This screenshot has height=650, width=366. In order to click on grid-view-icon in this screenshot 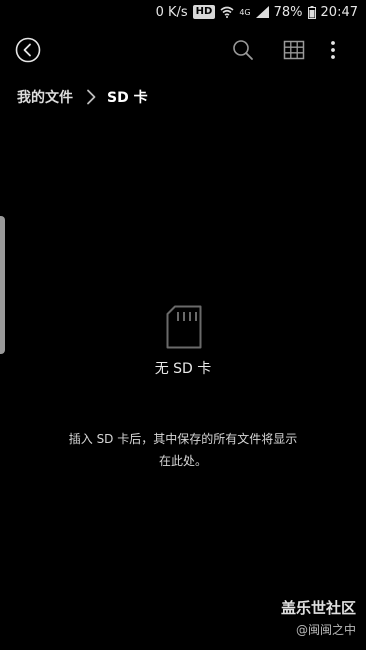, I will do `click(294, 50)`.